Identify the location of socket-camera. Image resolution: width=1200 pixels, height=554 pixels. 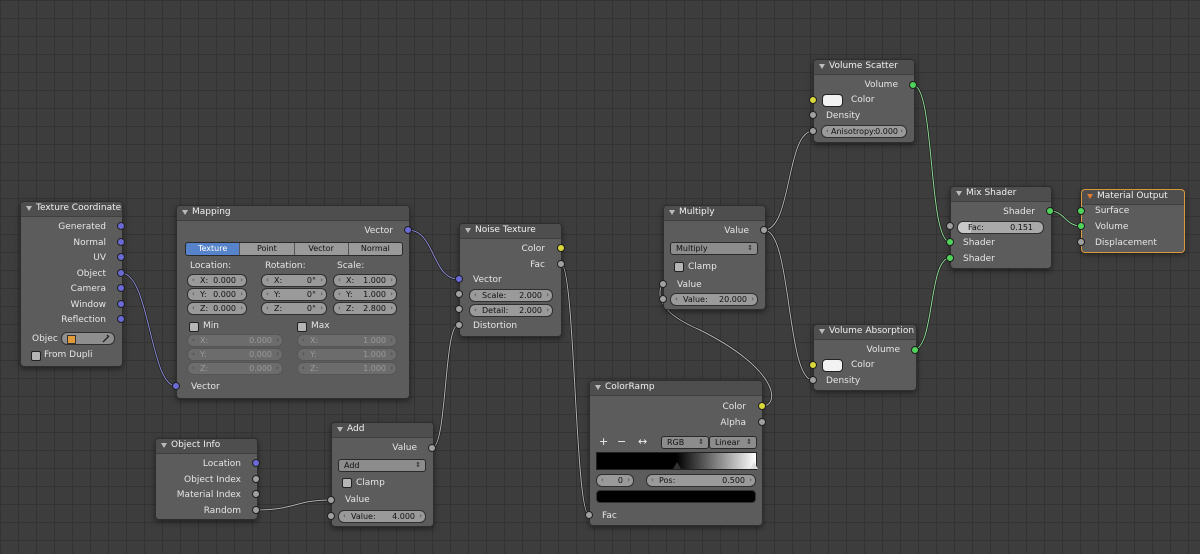
(121, 288).